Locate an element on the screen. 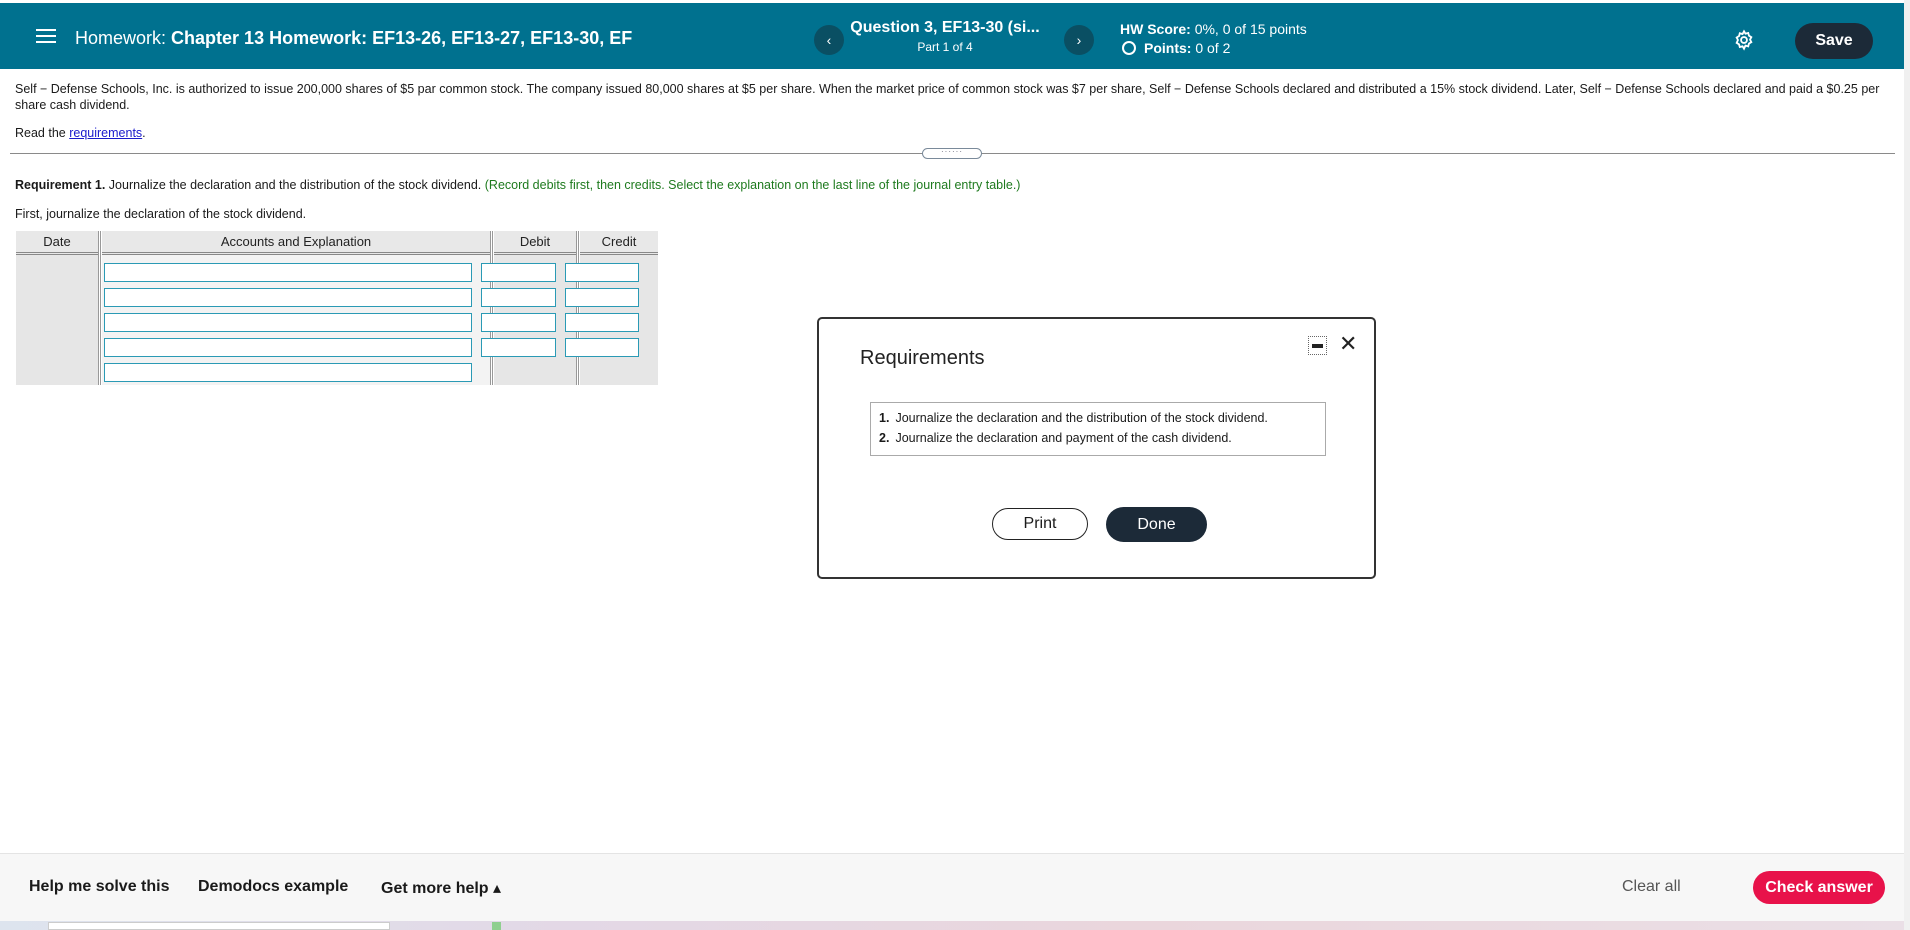 The width and height of the screenshot is (1910, 930). pane-resize-handle: ······ is located at coordinates (952, 153).